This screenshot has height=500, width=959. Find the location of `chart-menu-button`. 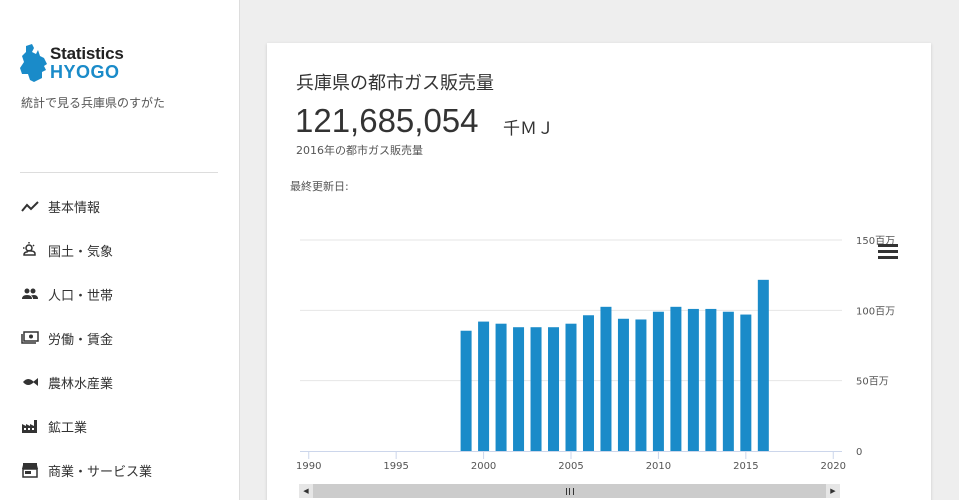

chart-menu-button is located at coordinates (888, 252).